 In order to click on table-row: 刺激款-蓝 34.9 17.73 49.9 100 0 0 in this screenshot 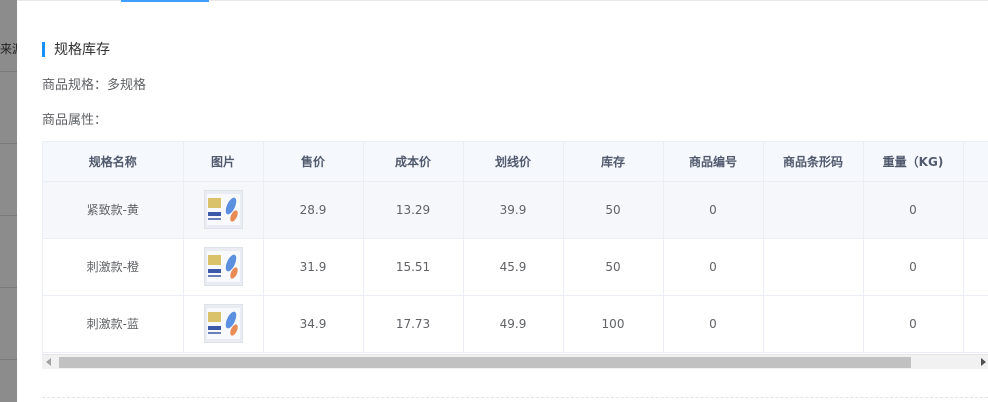, I will do `click(515, 324)`.